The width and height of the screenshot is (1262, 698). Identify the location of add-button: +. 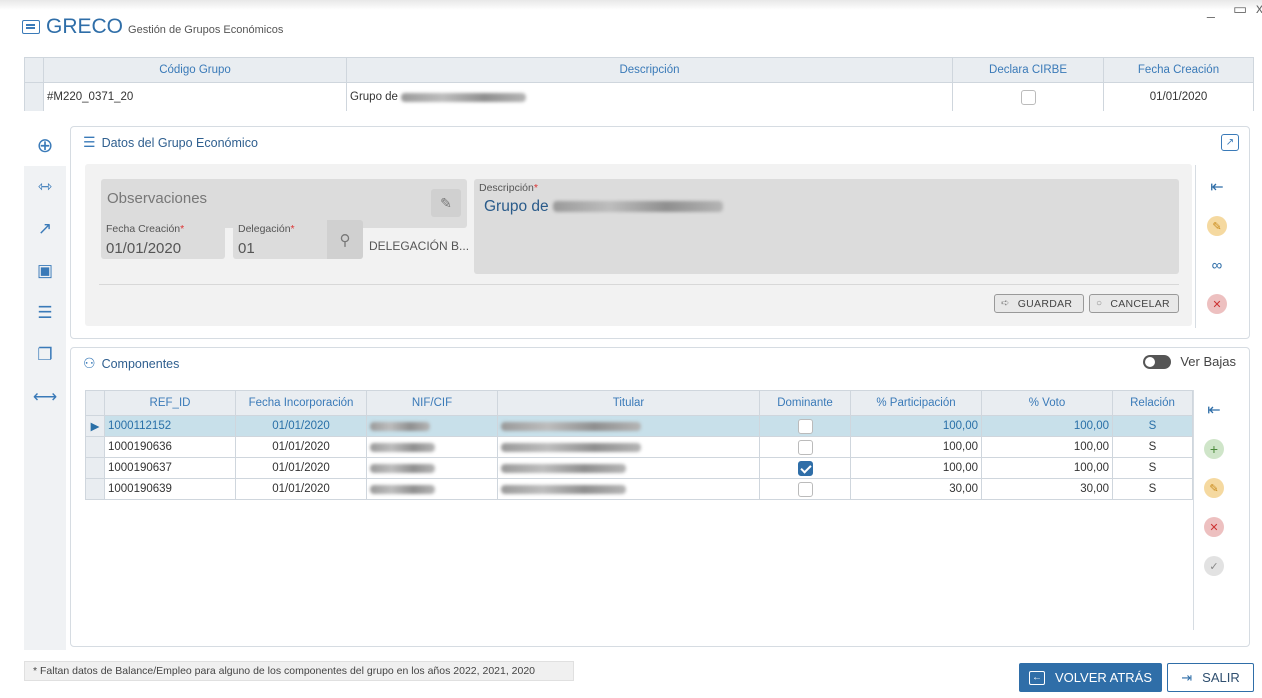
(1214, 449).